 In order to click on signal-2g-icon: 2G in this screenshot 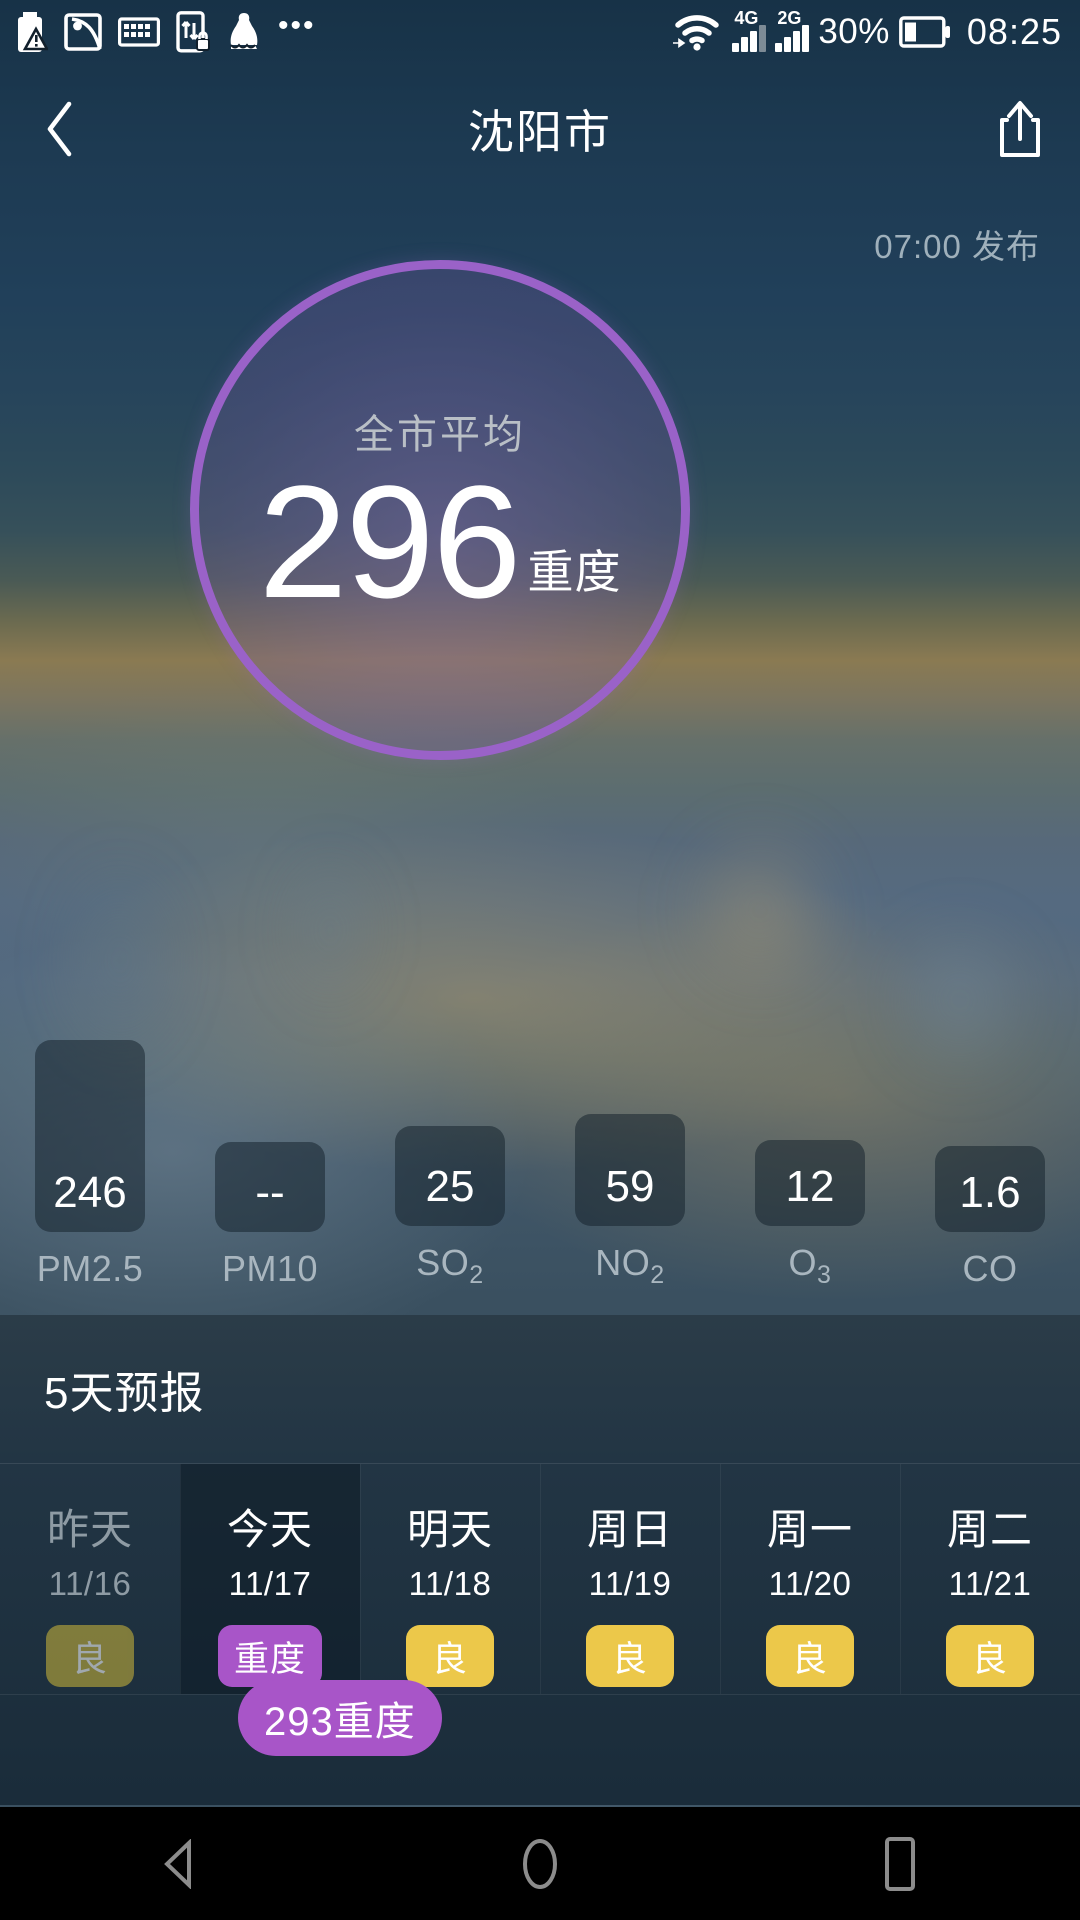, I will do `click(792, 30)`.